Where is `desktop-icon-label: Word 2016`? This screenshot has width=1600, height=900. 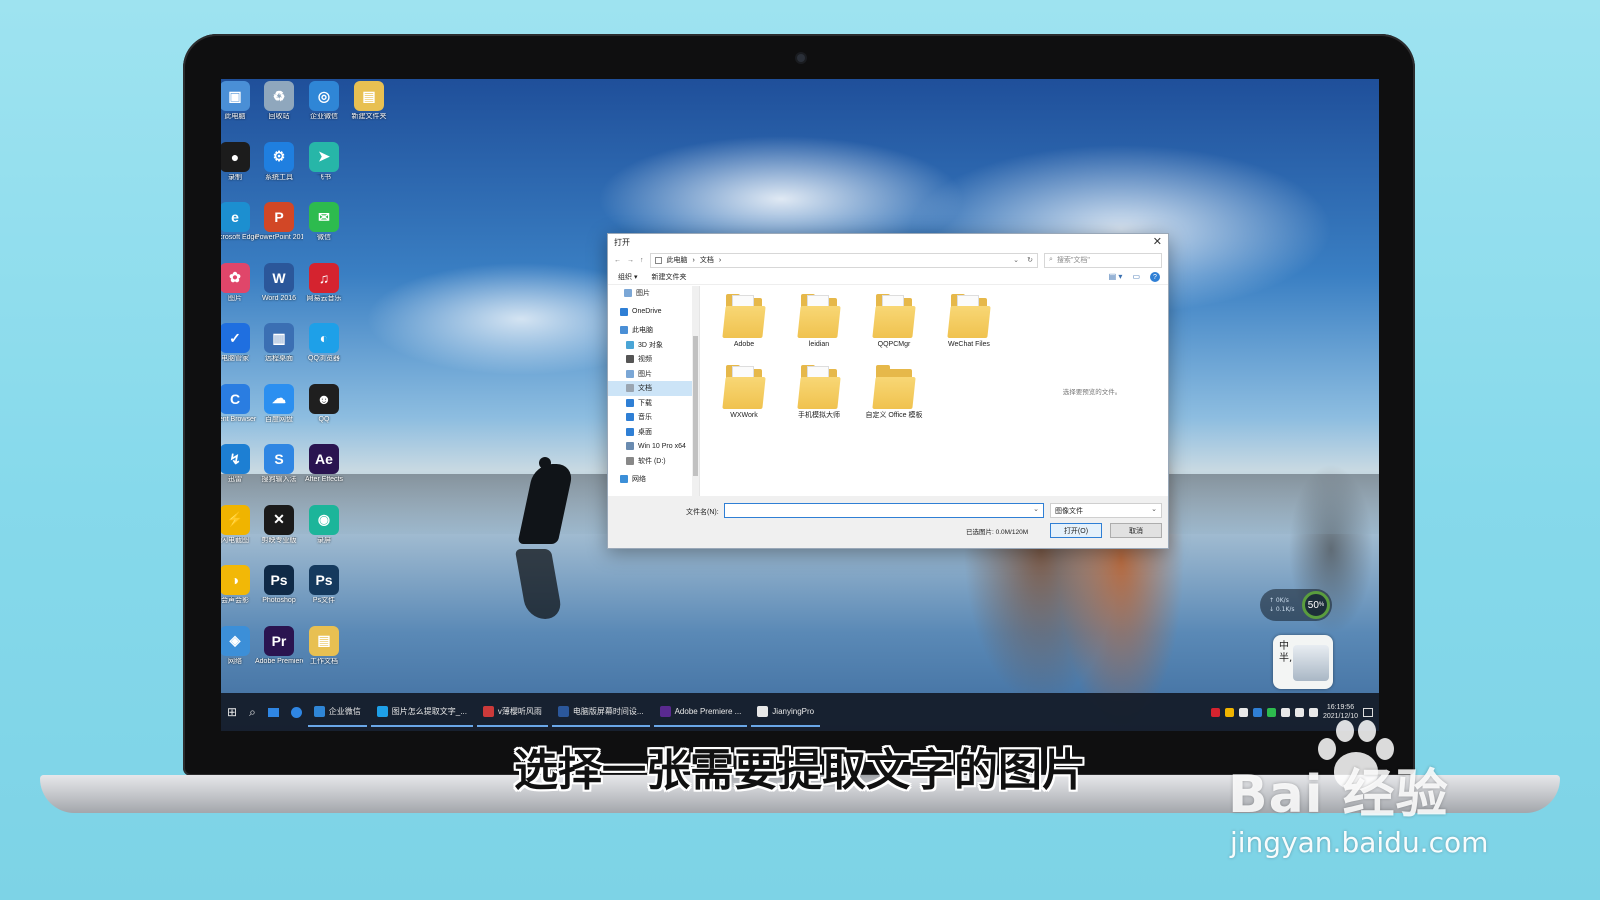 desktop-icon-label: Word 2016 is located at coordinates (279, 298).